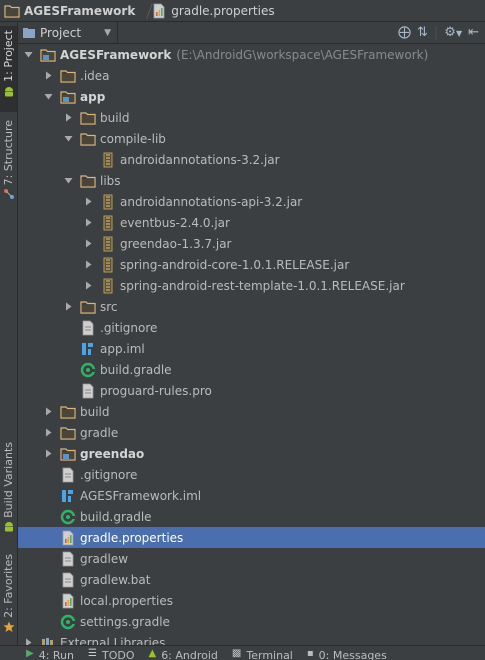 Image resolution: width=485 pixels, height=660 pixels. What do you see at coordinates (112, 653) in the screenshot?
I see `bottom-tab-todo: ☰TODO` at bounding box center [112, 653].